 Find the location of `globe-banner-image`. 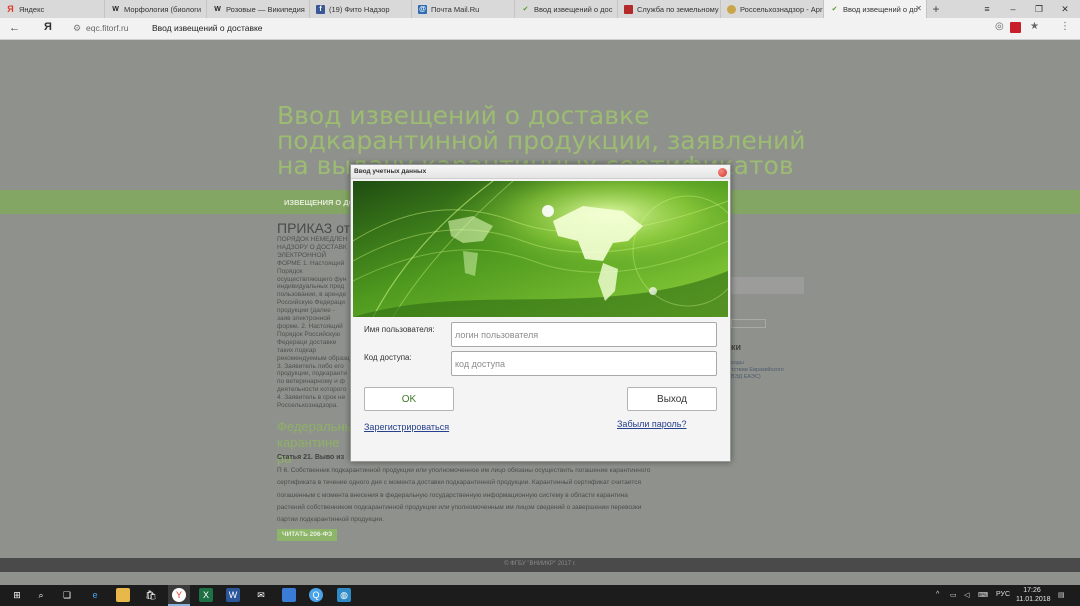

globe-banner-image is located at coordinates (540, 249).